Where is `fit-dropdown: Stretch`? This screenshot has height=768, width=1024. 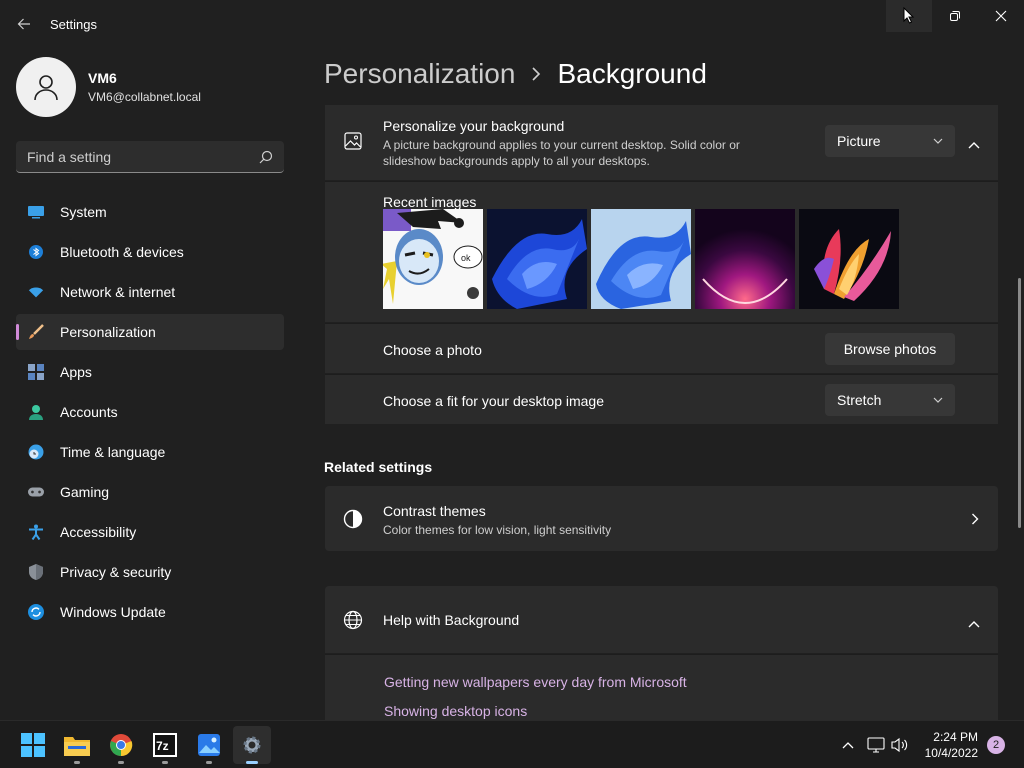 fit-dropdown: Stretch is located at coordinates (890, 400).